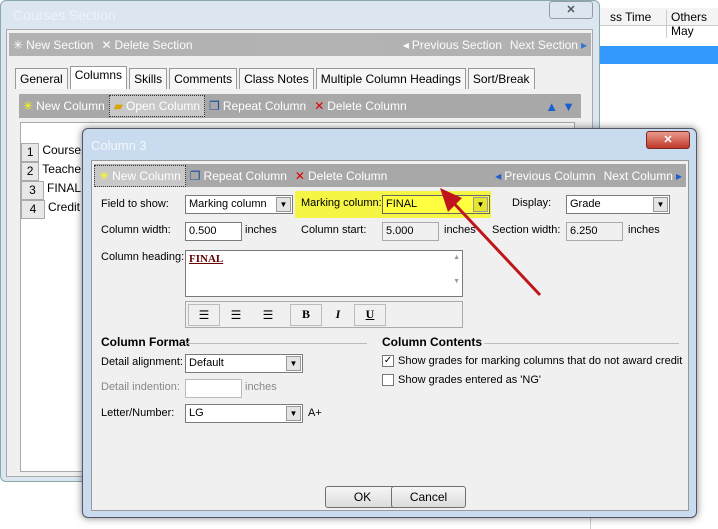 This screenshot has width=718, height=529. I want to click on tab-multiple-column-headings: Multiple Column Headings, so click(390, 78).